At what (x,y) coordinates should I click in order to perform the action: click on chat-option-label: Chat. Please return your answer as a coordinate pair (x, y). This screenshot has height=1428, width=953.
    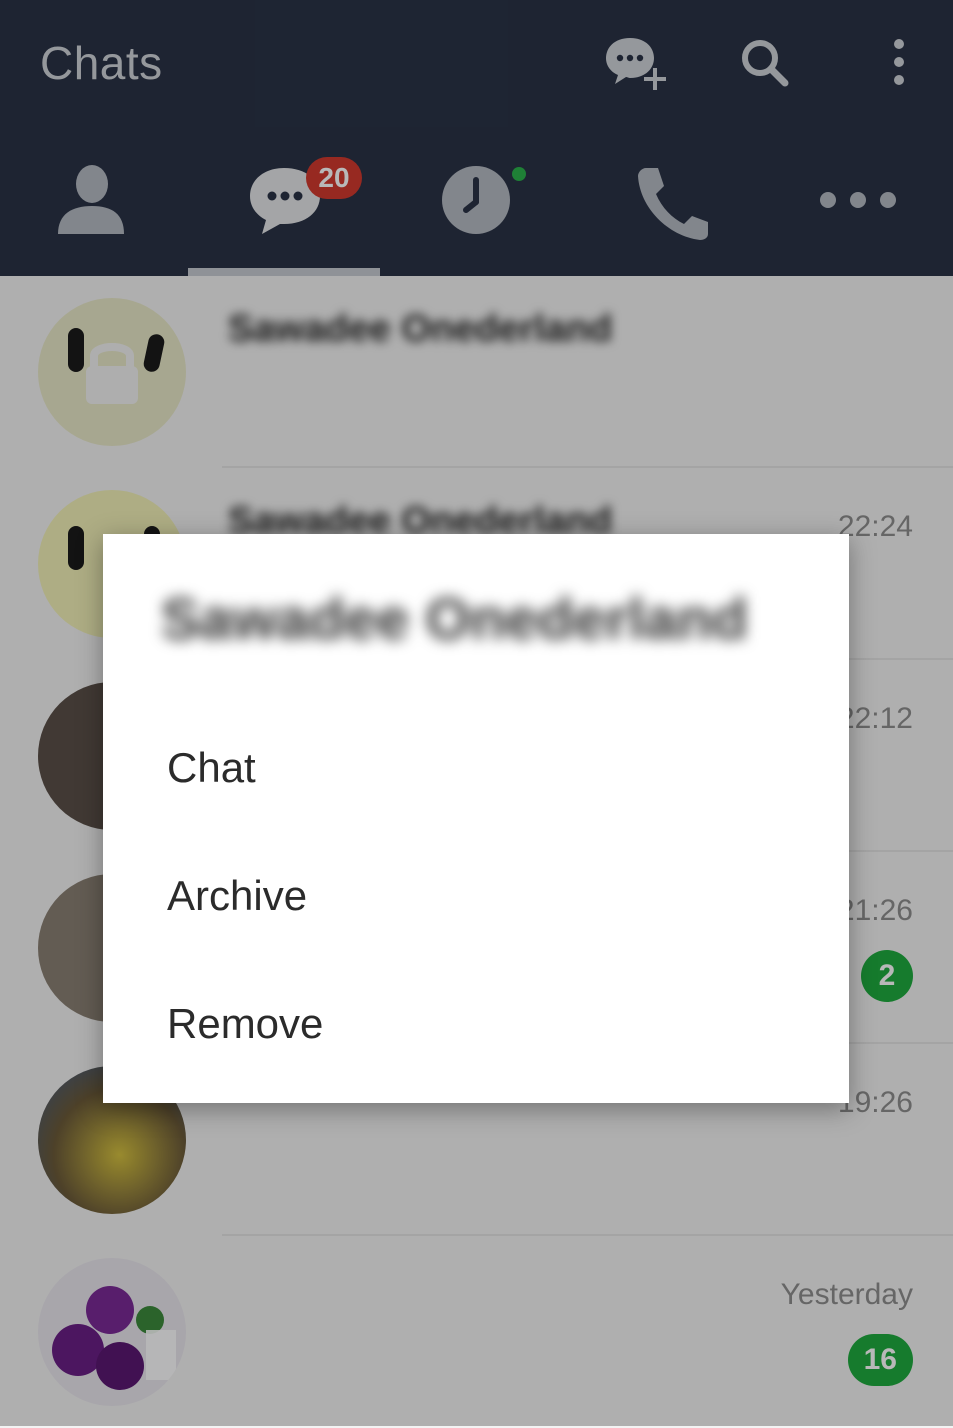
    Looking at the image, I should click on (211, 767).